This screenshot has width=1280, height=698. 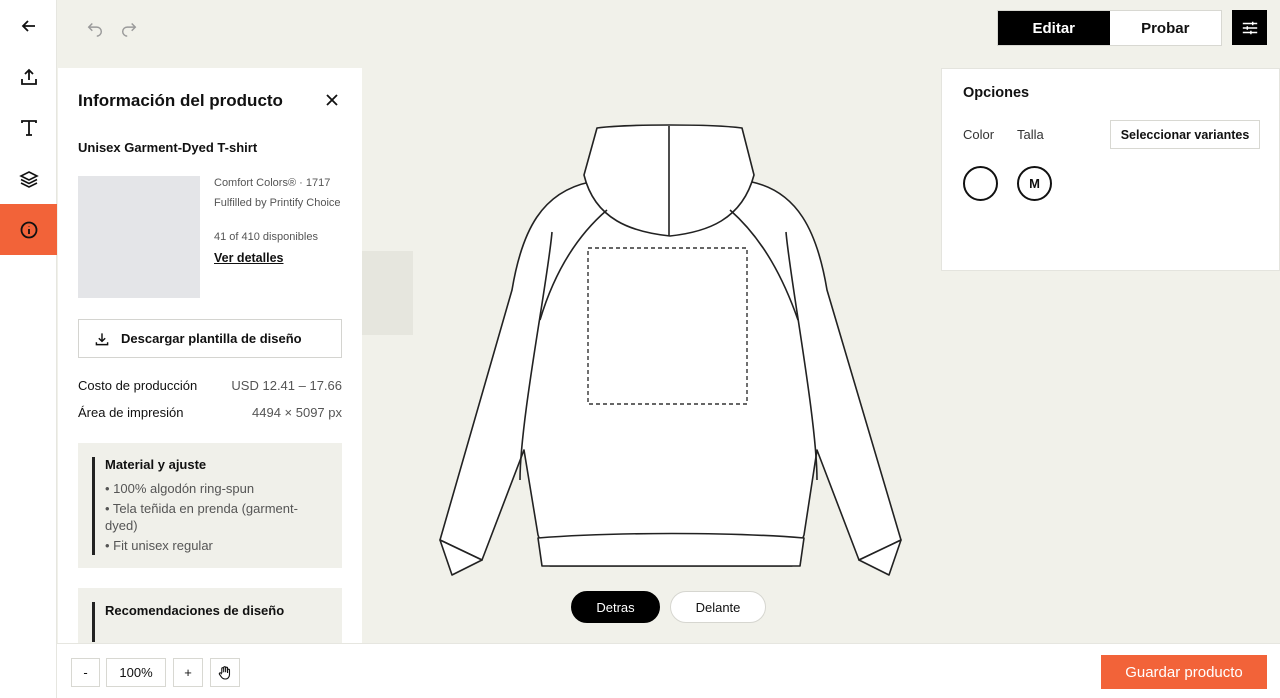 I want to click on panel-title: Información del producto, so click(x=180, y=100).